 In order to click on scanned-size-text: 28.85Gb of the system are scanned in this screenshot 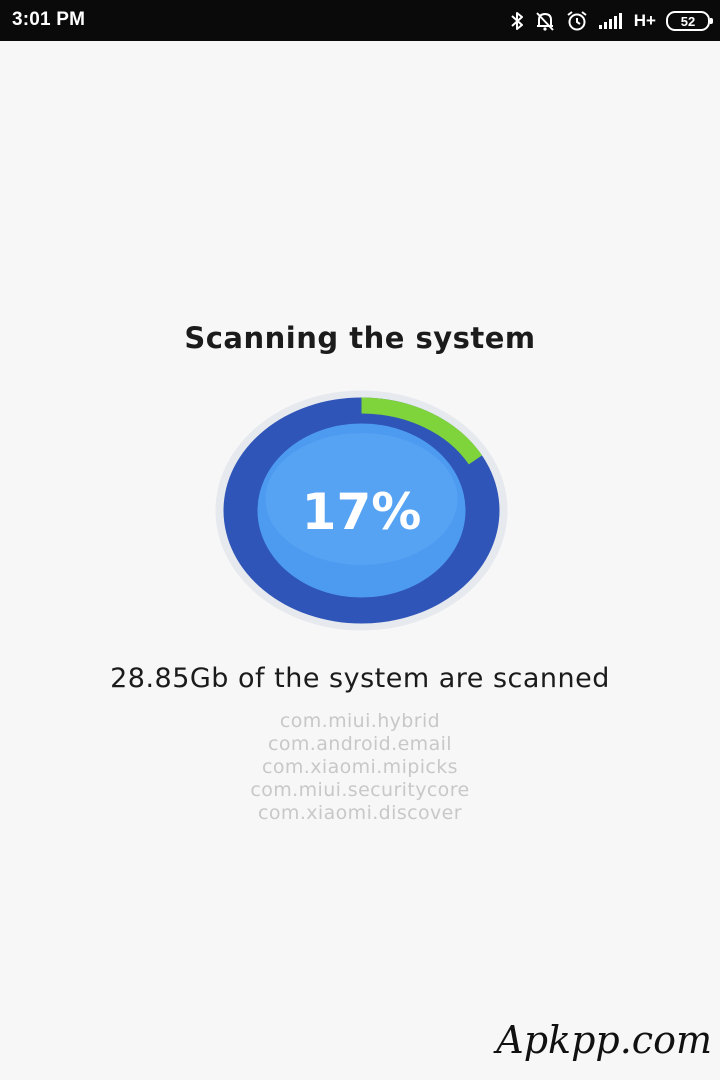, I will do `click(360, 678)`.